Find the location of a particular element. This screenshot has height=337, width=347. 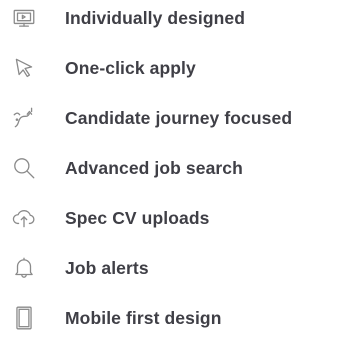

feature-item: Mobile first design is located at coordinates (173, 318).